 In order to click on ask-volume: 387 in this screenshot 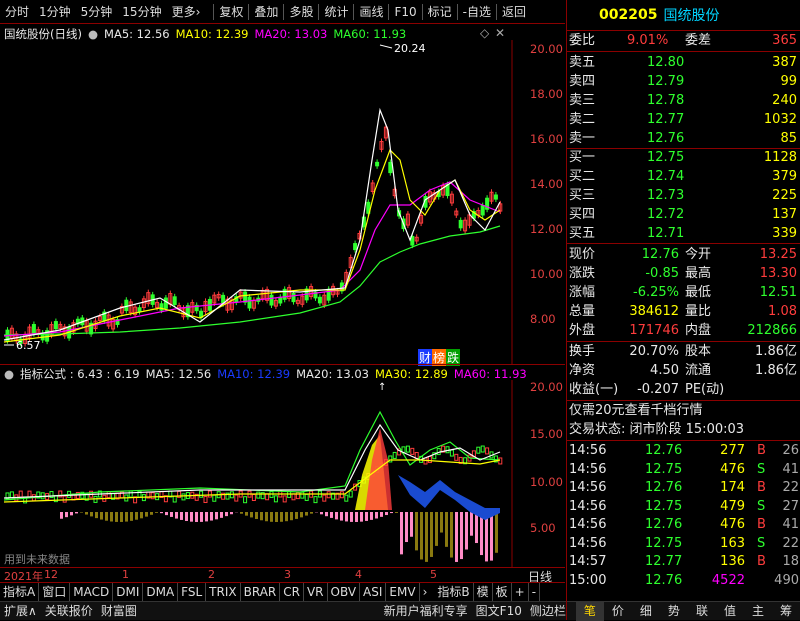, I will do `click(784, 63)`.